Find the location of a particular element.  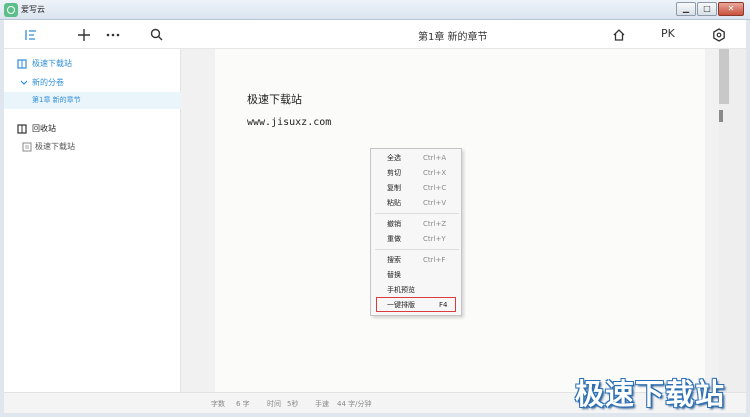

sidebar-recycle: 回收站 is located at coordinates (92, 128).